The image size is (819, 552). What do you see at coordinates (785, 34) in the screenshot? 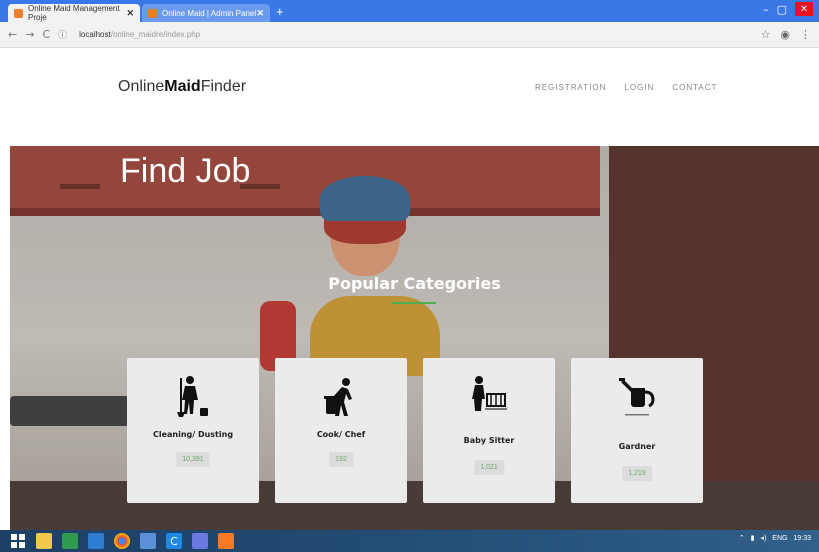
I see `profile-icon: ◉` at bounding box center [785, 34].